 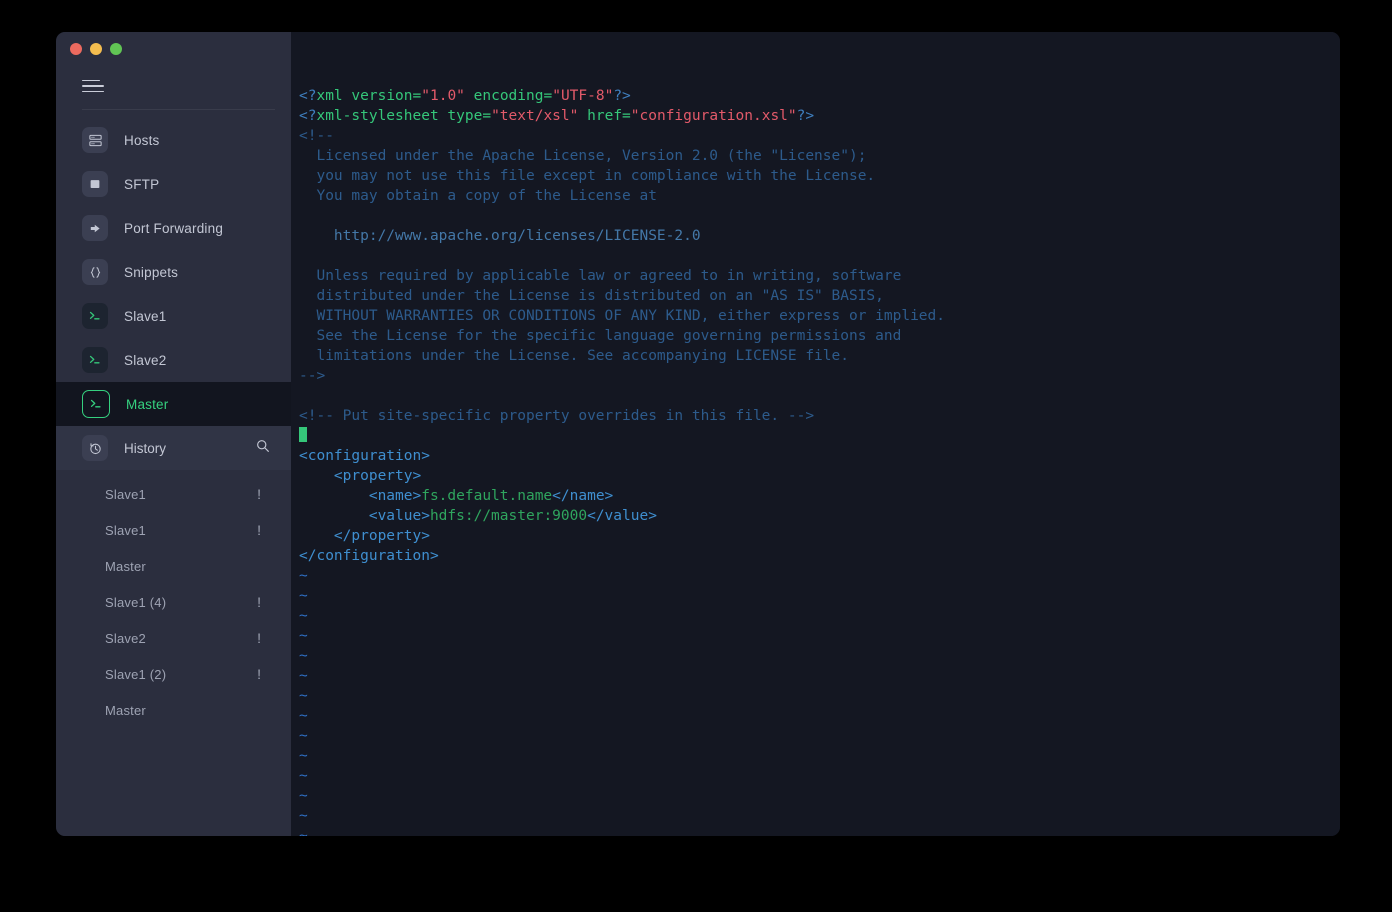 What do you see at coordinates (93, 86) in the screenshot?
I see `hamburger-icon` at bounding box center [93, 86].